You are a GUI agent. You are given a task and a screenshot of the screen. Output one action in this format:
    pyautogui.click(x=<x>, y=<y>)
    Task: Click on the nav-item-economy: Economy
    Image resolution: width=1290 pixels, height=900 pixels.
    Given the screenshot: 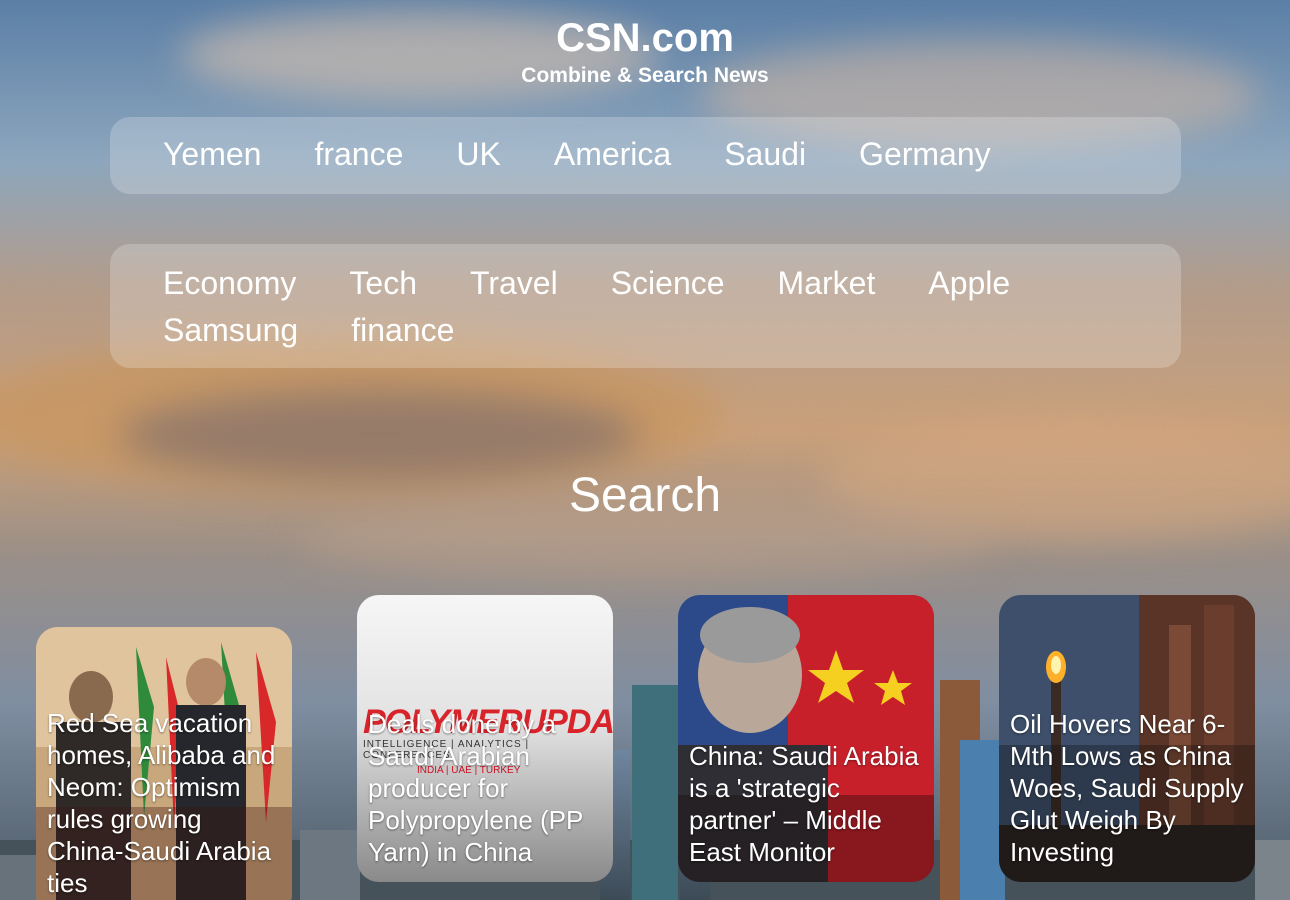 What is the action you would take?
    pyautogui.click(x=229, y=283)
    